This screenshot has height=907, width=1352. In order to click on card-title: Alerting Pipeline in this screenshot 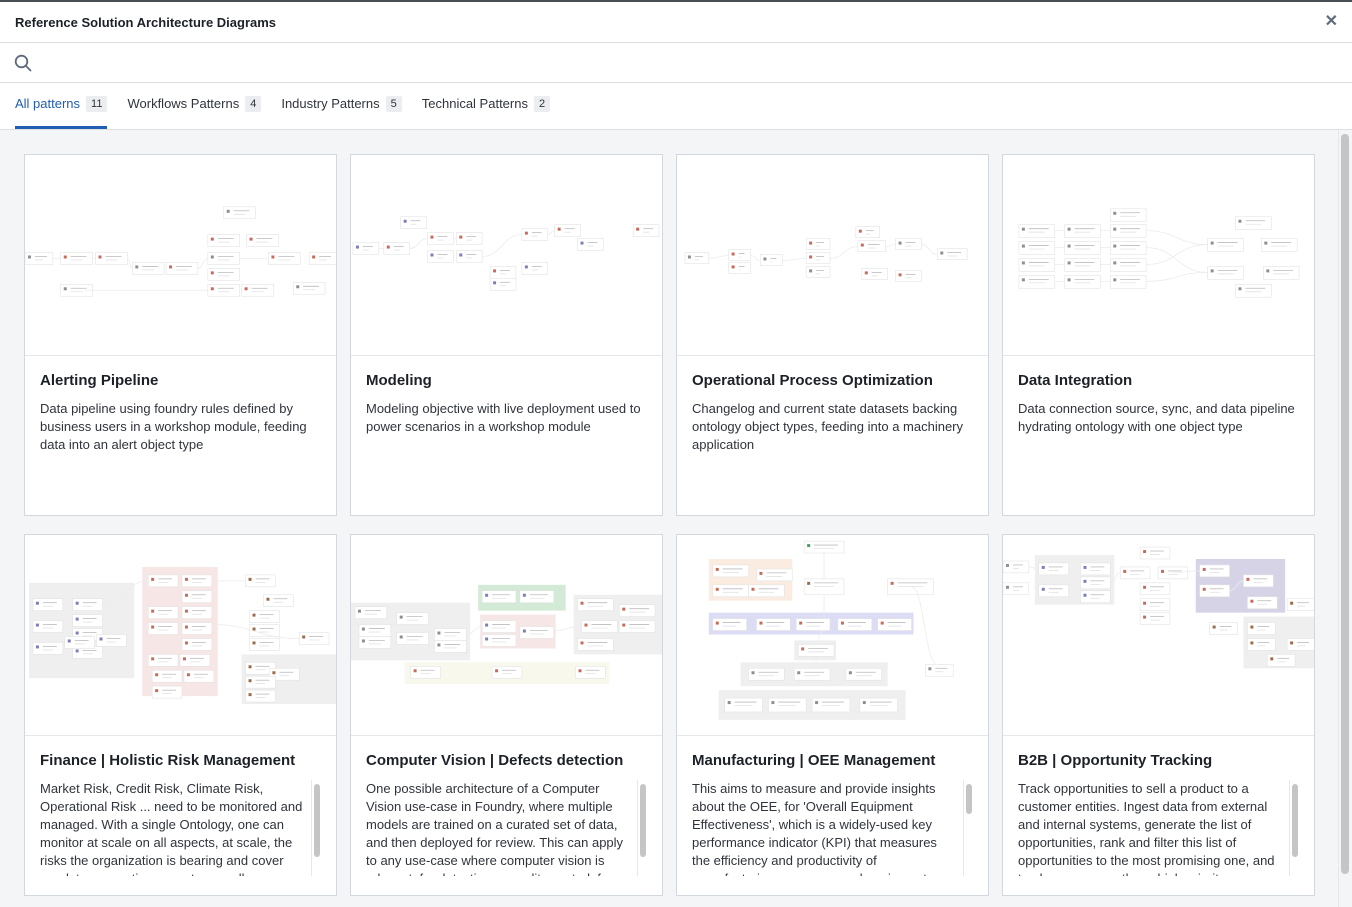, I will do `click(99, 380)`.